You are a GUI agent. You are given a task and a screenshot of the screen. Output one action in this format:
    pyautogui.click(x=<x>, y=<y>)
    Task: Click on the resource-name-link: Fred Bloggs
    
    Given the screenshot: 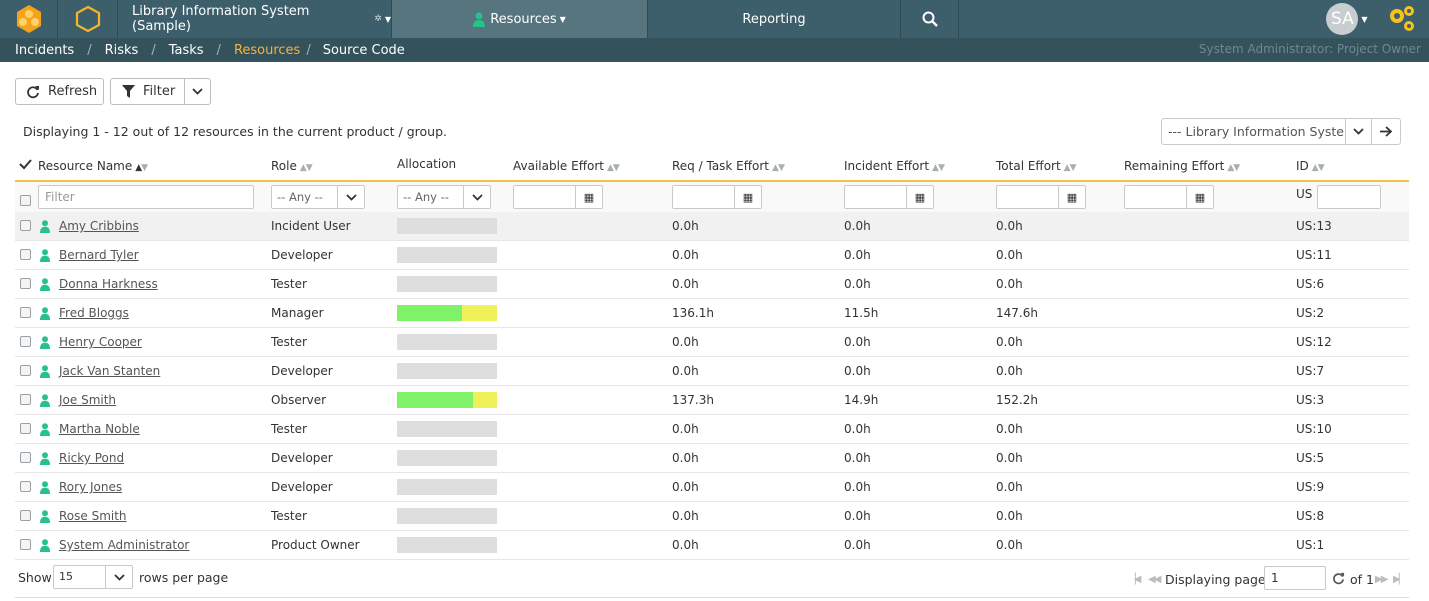 What is the action you would take?
    pyautogui.click(x=94, y=313)
    